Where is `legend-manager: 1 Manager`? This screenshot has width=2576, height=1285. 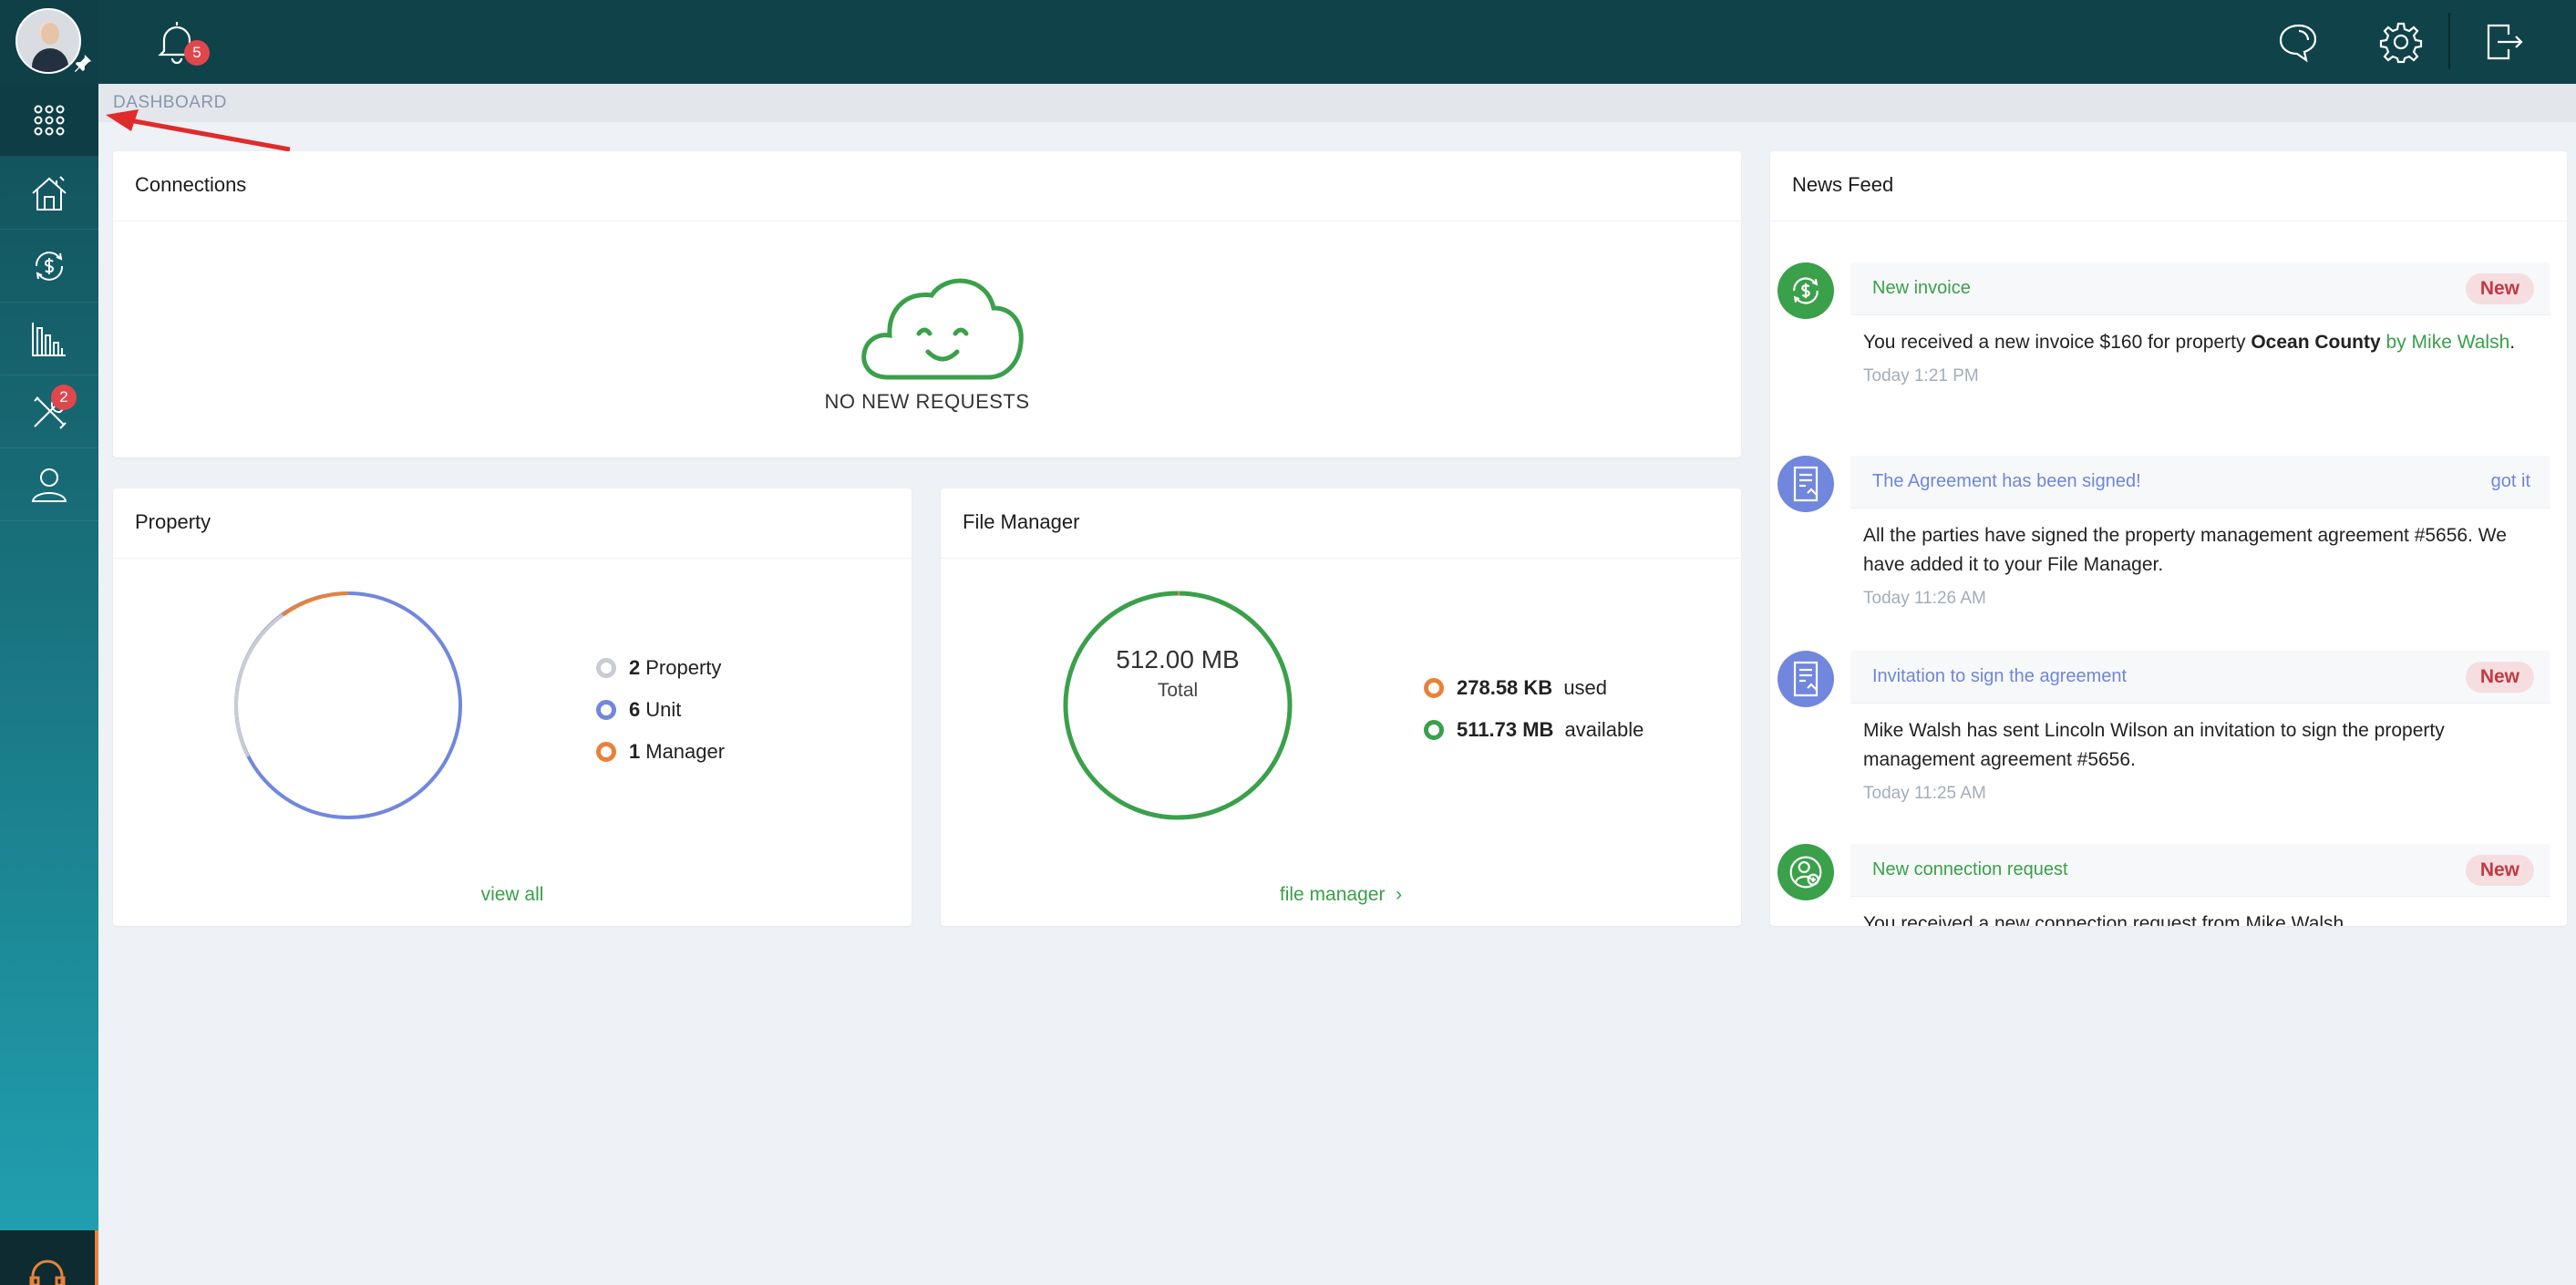
legend-manager: 1 Manager is located at coordinates (660, 752).